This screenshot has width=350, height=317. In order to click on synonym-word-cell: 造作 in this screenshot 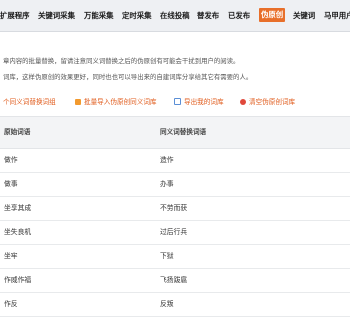, I will do `click(167, 160)`.